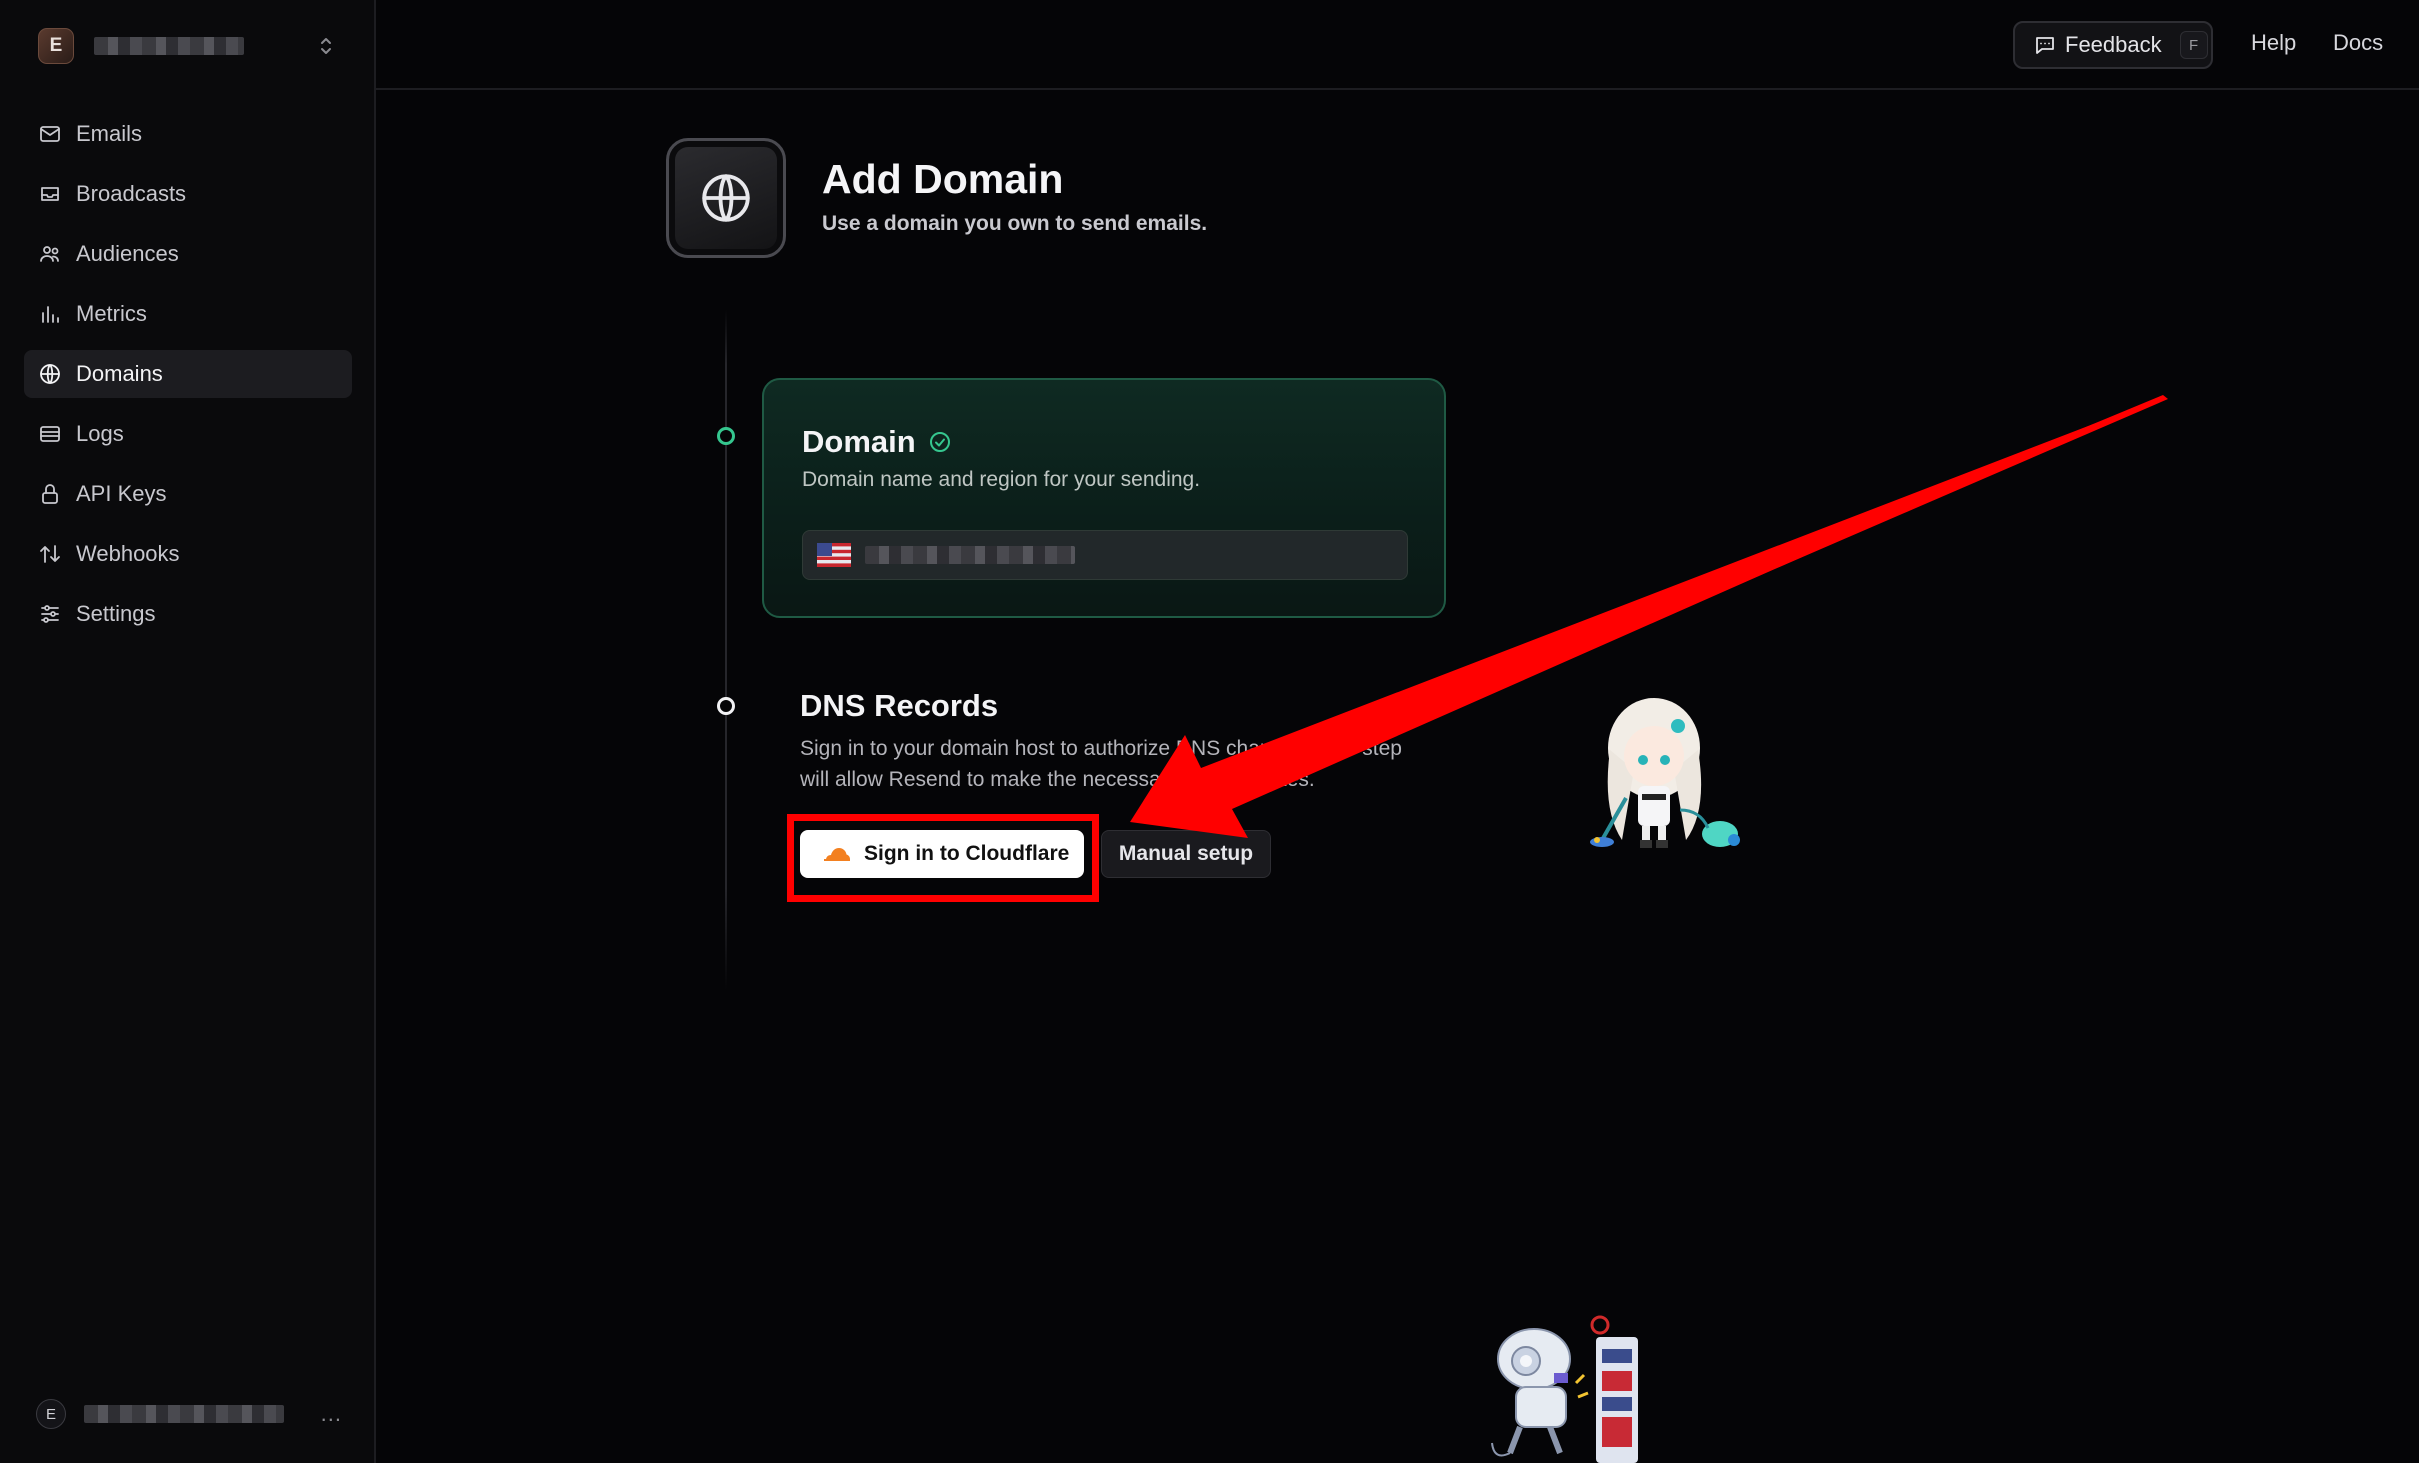  What do you see at coordinates (188, 134) in the screenshot?
I see `sidebar-item-emails: Emails` at bounding box center [188, 134].